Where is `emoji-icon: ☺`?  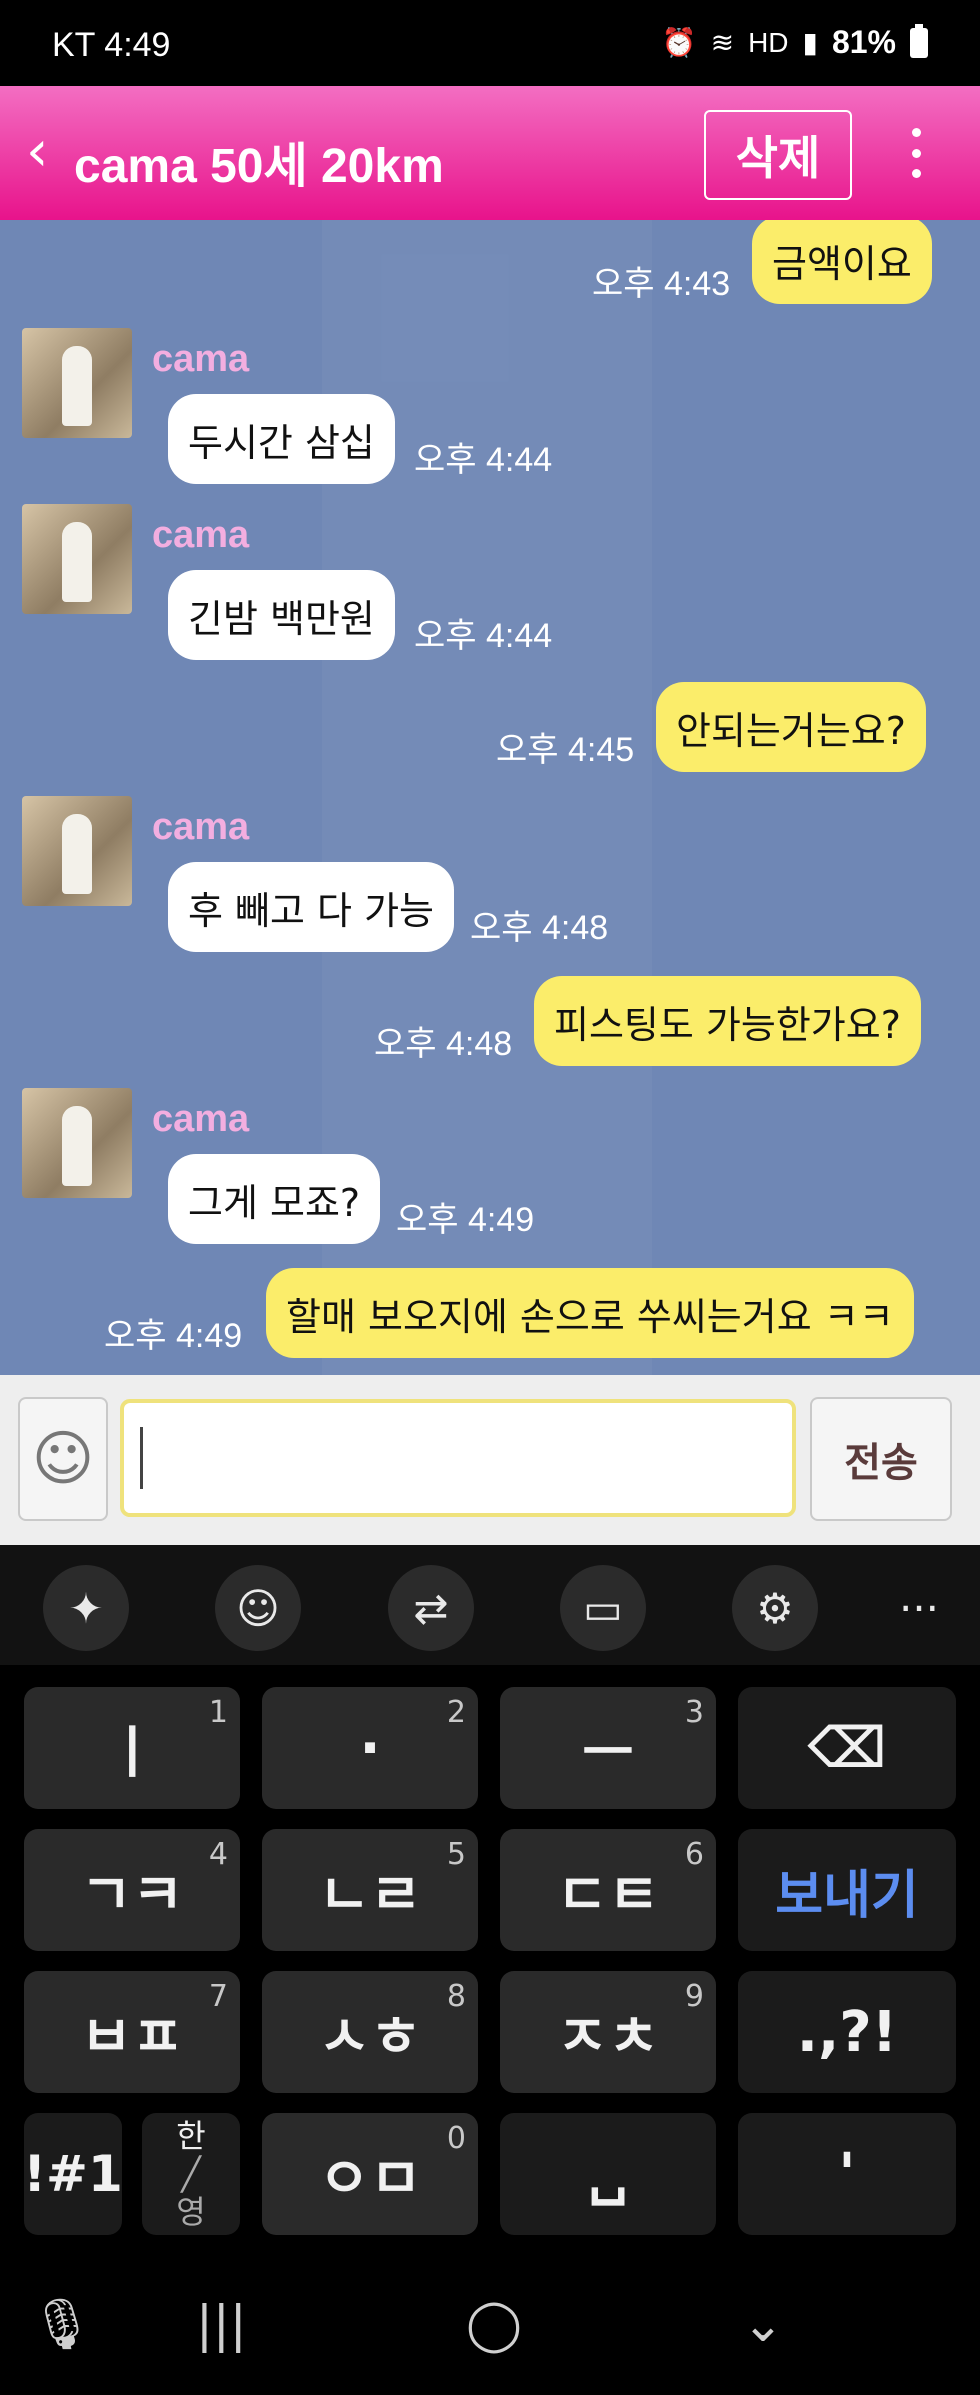
emoji-icon: ☺ is located at coordinates (258, 1608).